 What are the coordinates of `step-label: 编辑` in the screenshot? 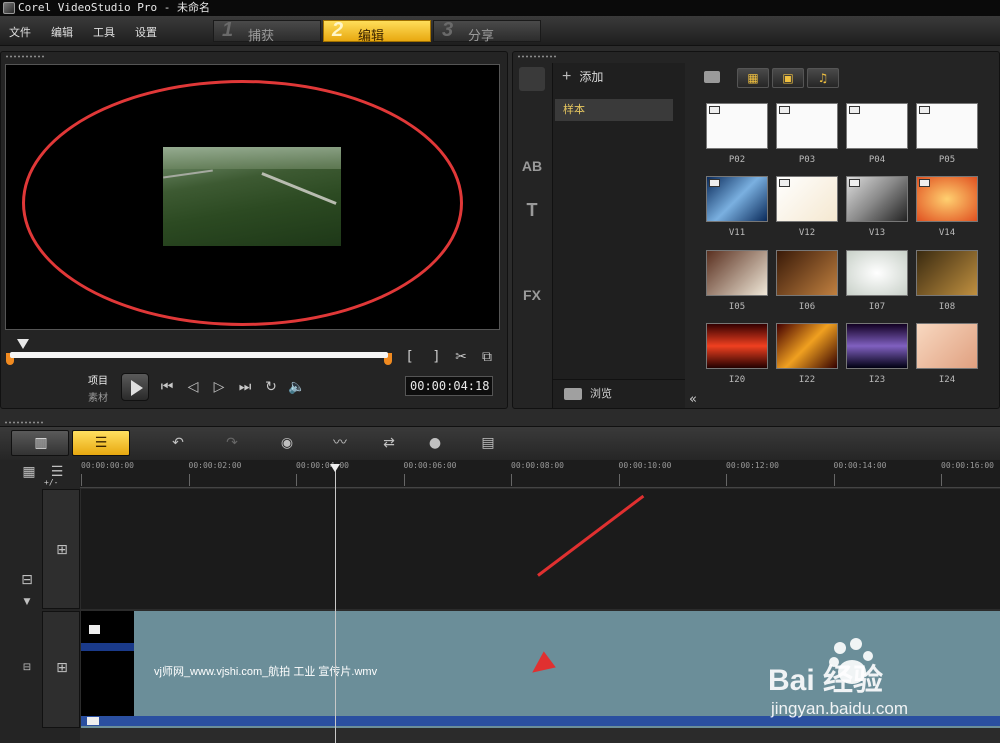 It's located at (371, 35).